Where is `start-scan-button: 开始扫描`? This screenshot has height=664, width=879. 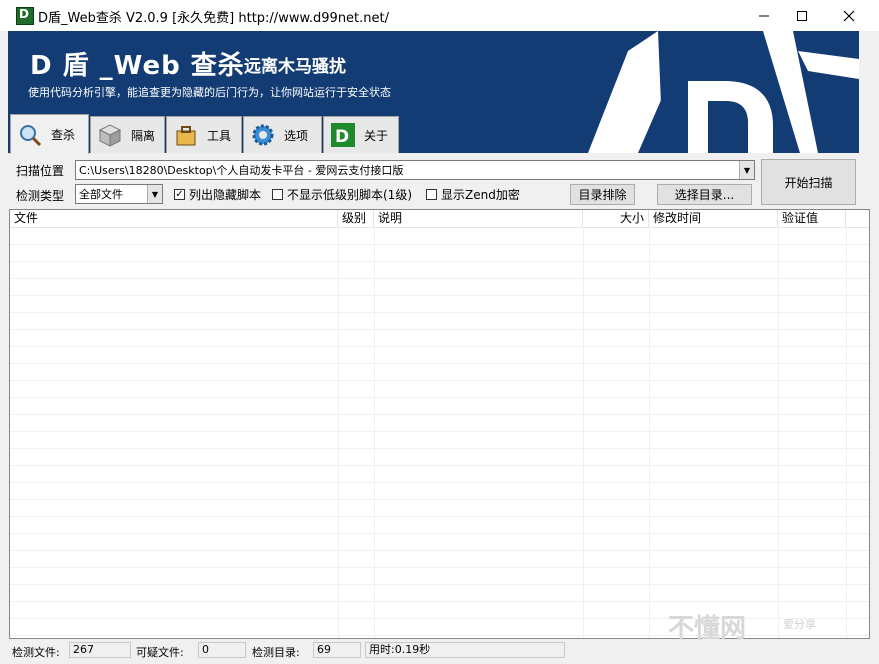
start-scan-button: 开始扫描 is located at coordinates (808, 182).